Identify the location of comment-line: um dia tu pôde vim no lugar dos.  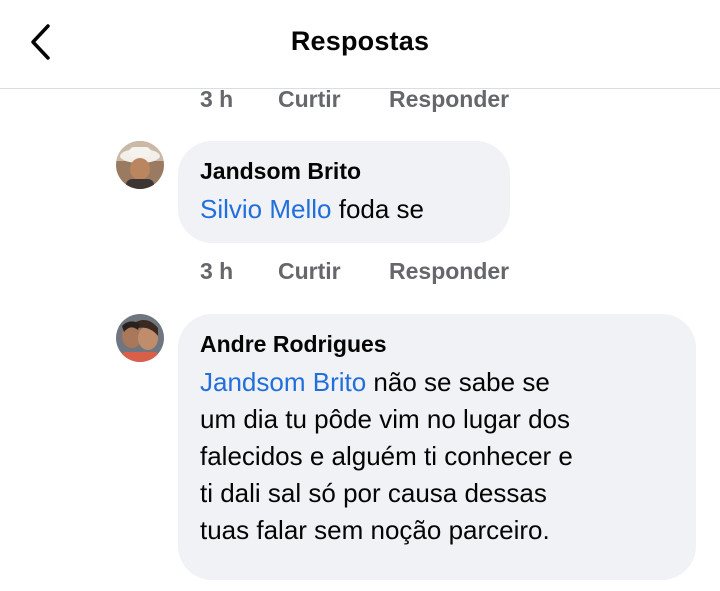
(385, 419).